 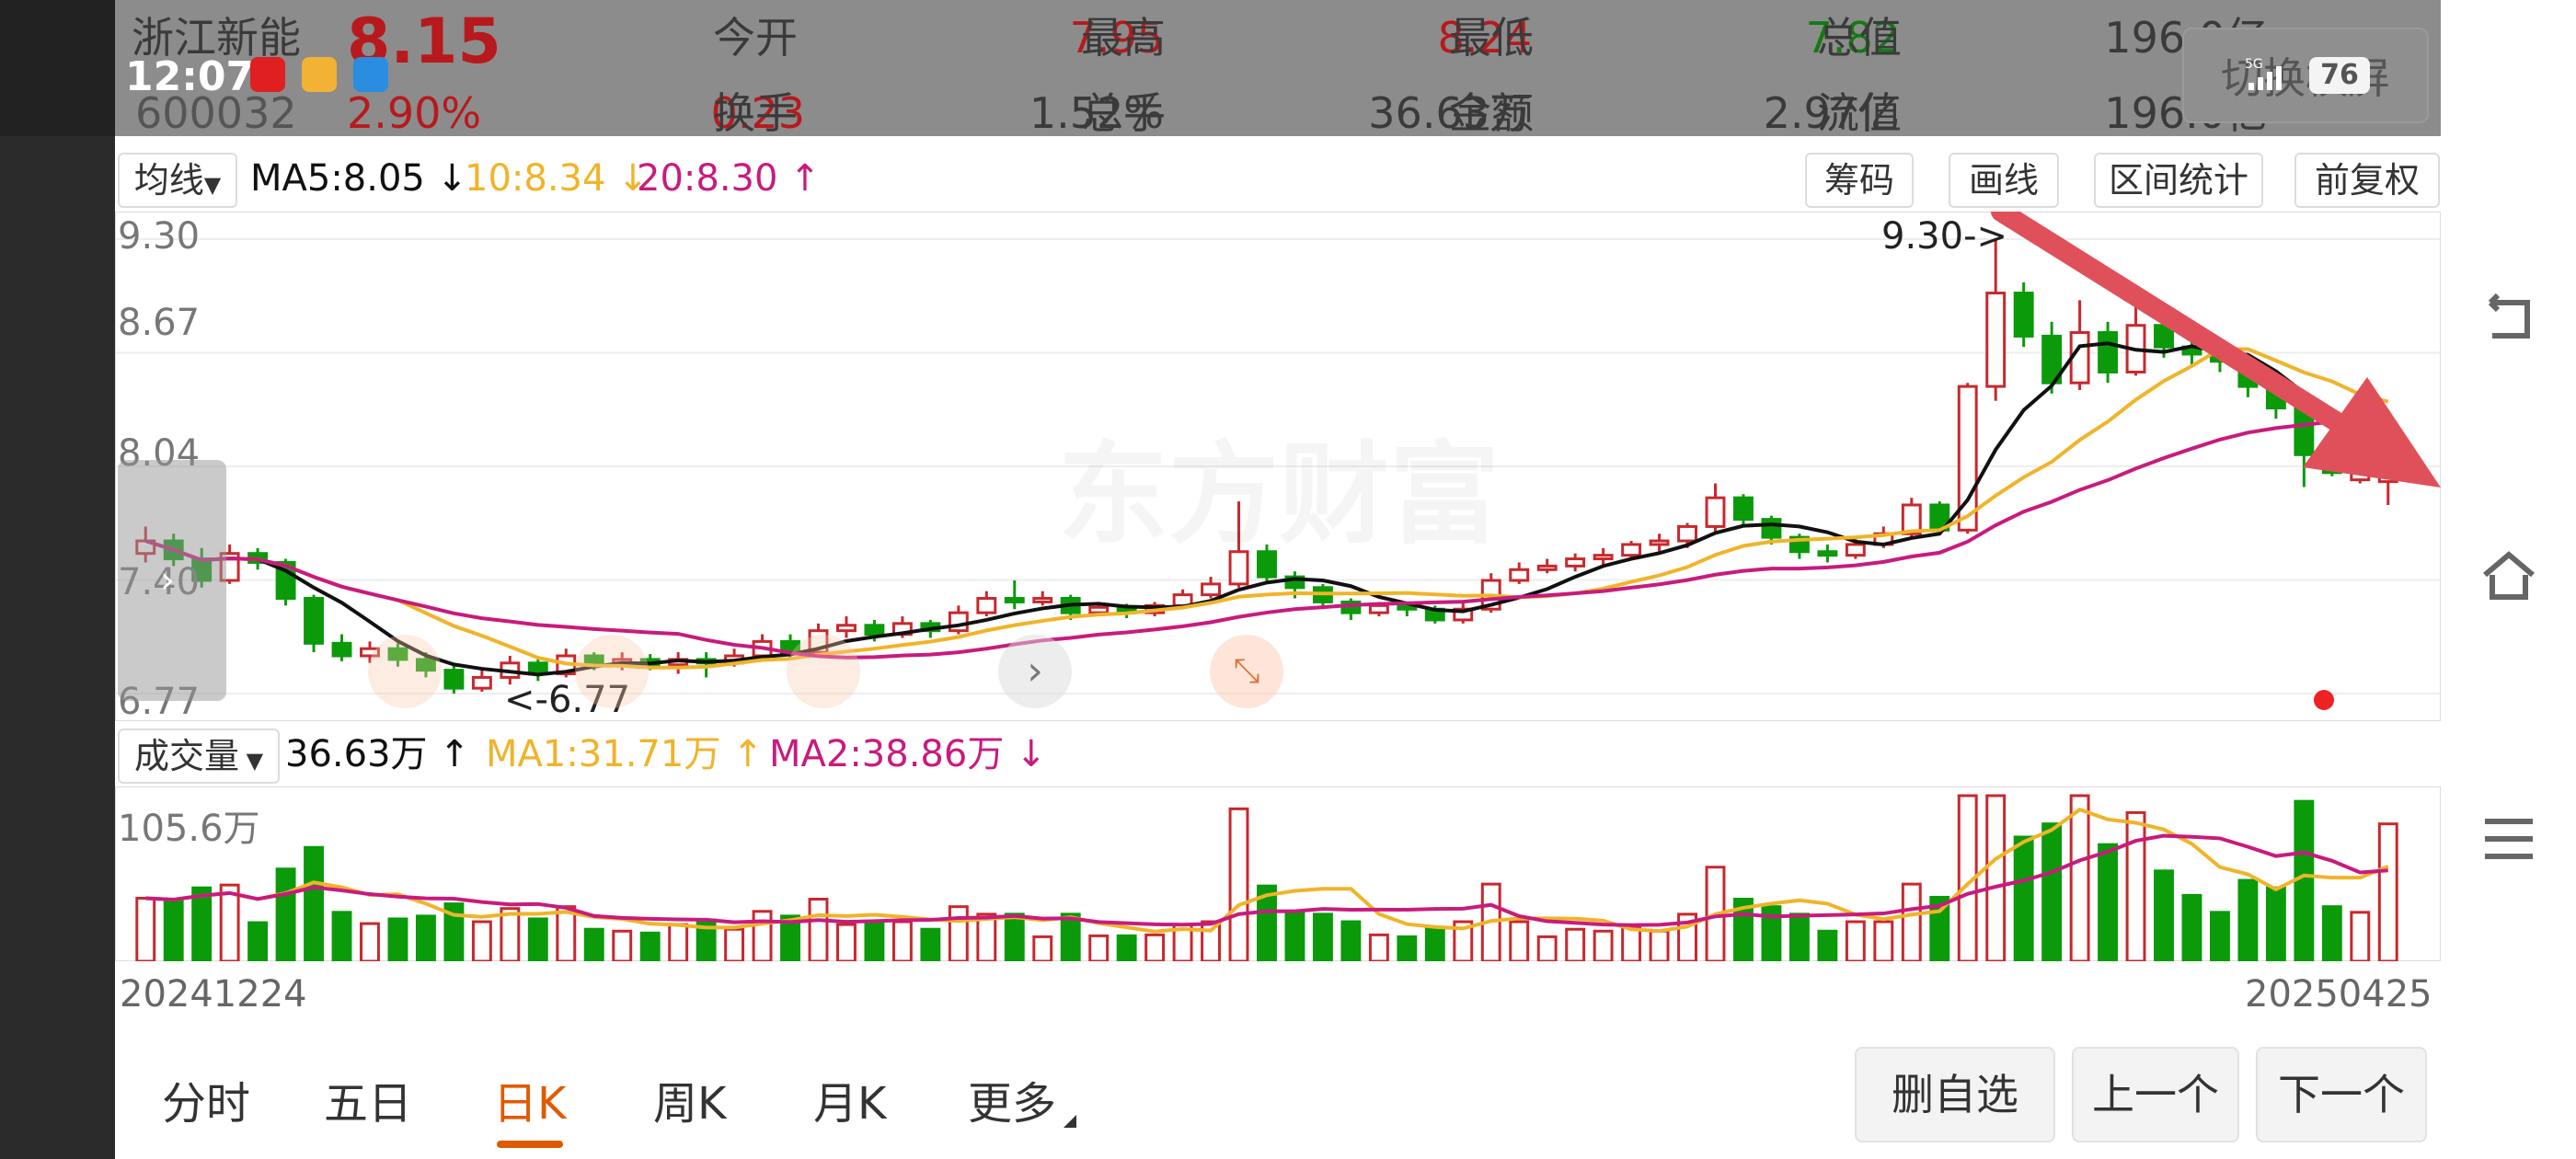 What do you see at coordinates (625, 754) in the screenshot?
I see `volume-ma1: MA1:31.71万 ↑` at bounding box center [625, 754].